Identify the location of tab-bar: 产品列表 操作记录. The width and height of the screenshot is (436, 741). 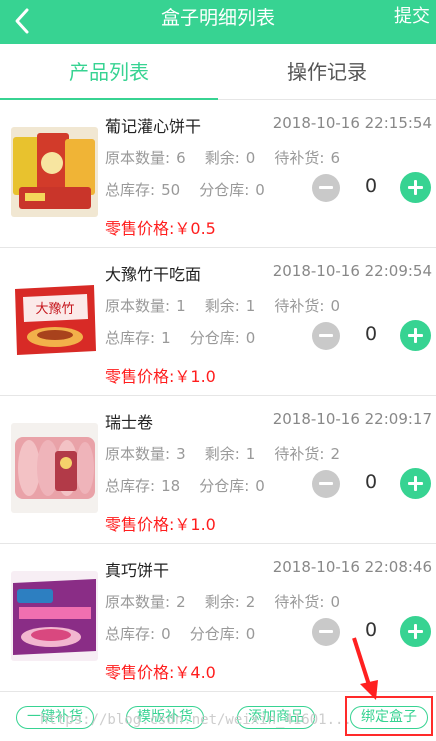
(218, 72).